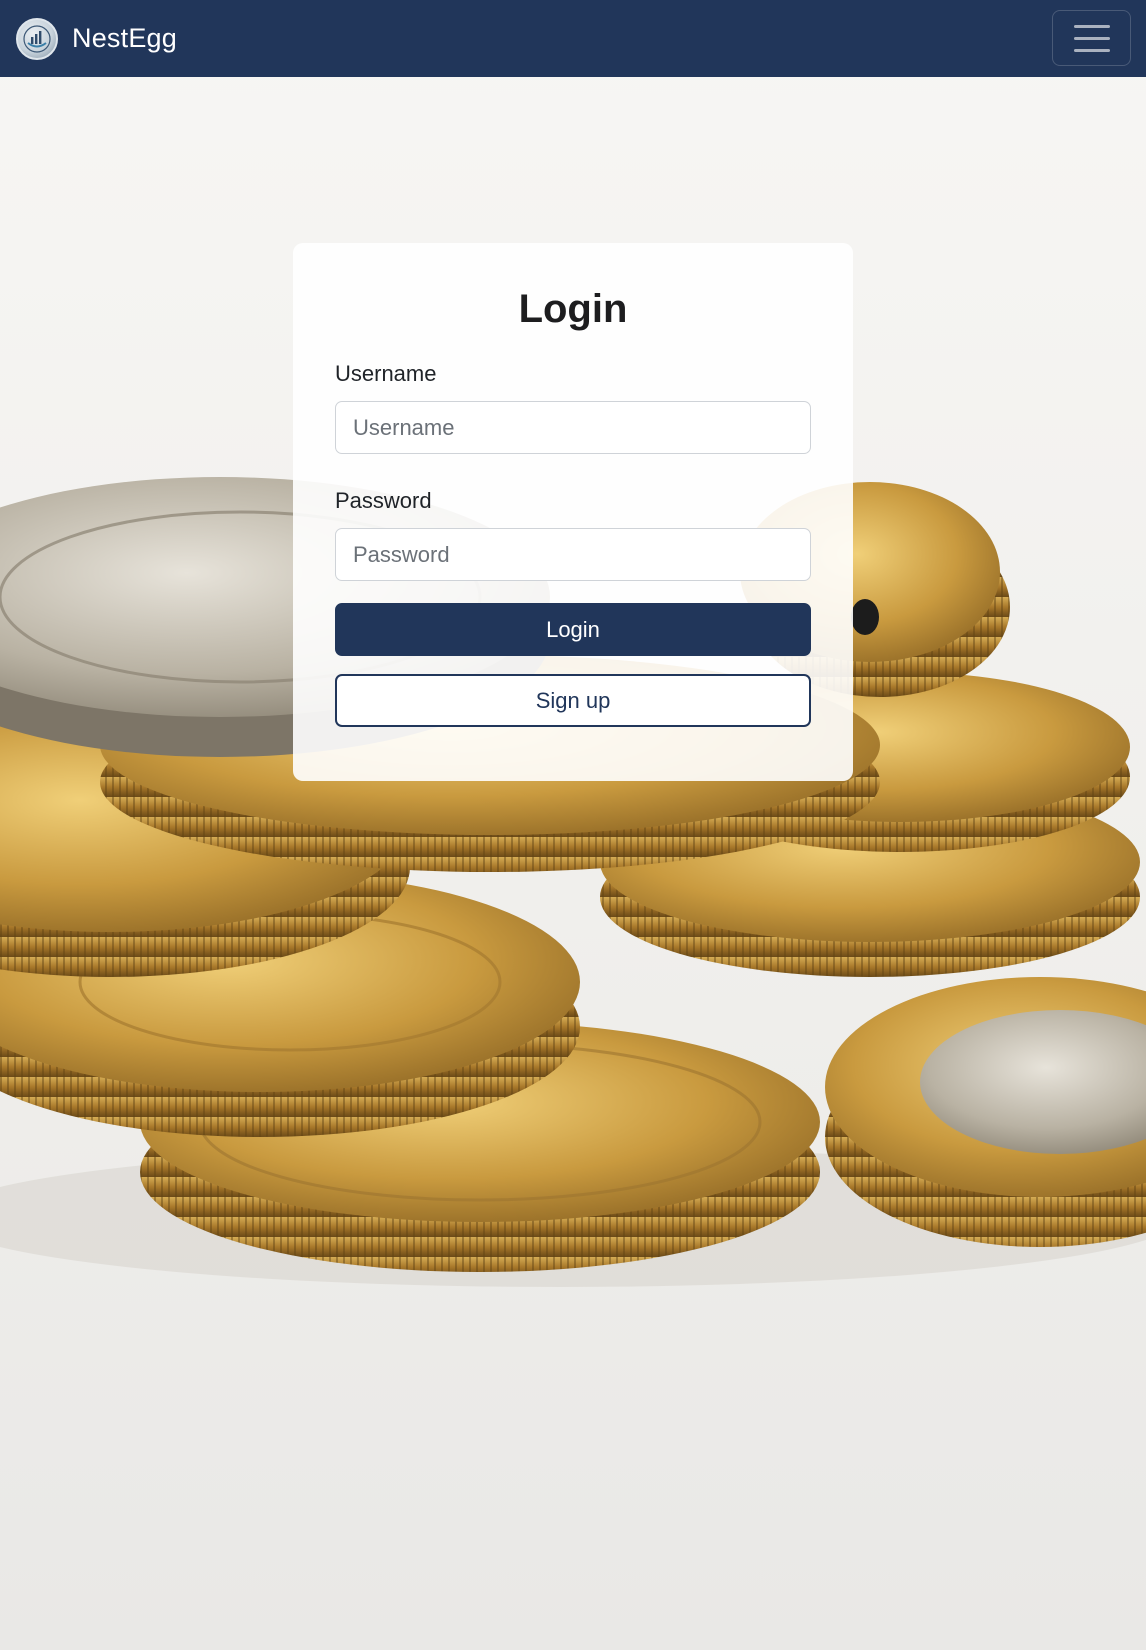 Image resolution: width=1146 pixels, height=1650 pixels. What do you see at coordinates (1091, 38) in the screenshot?
I see `menu-toggle-button` at bounding box center [1091, 38].